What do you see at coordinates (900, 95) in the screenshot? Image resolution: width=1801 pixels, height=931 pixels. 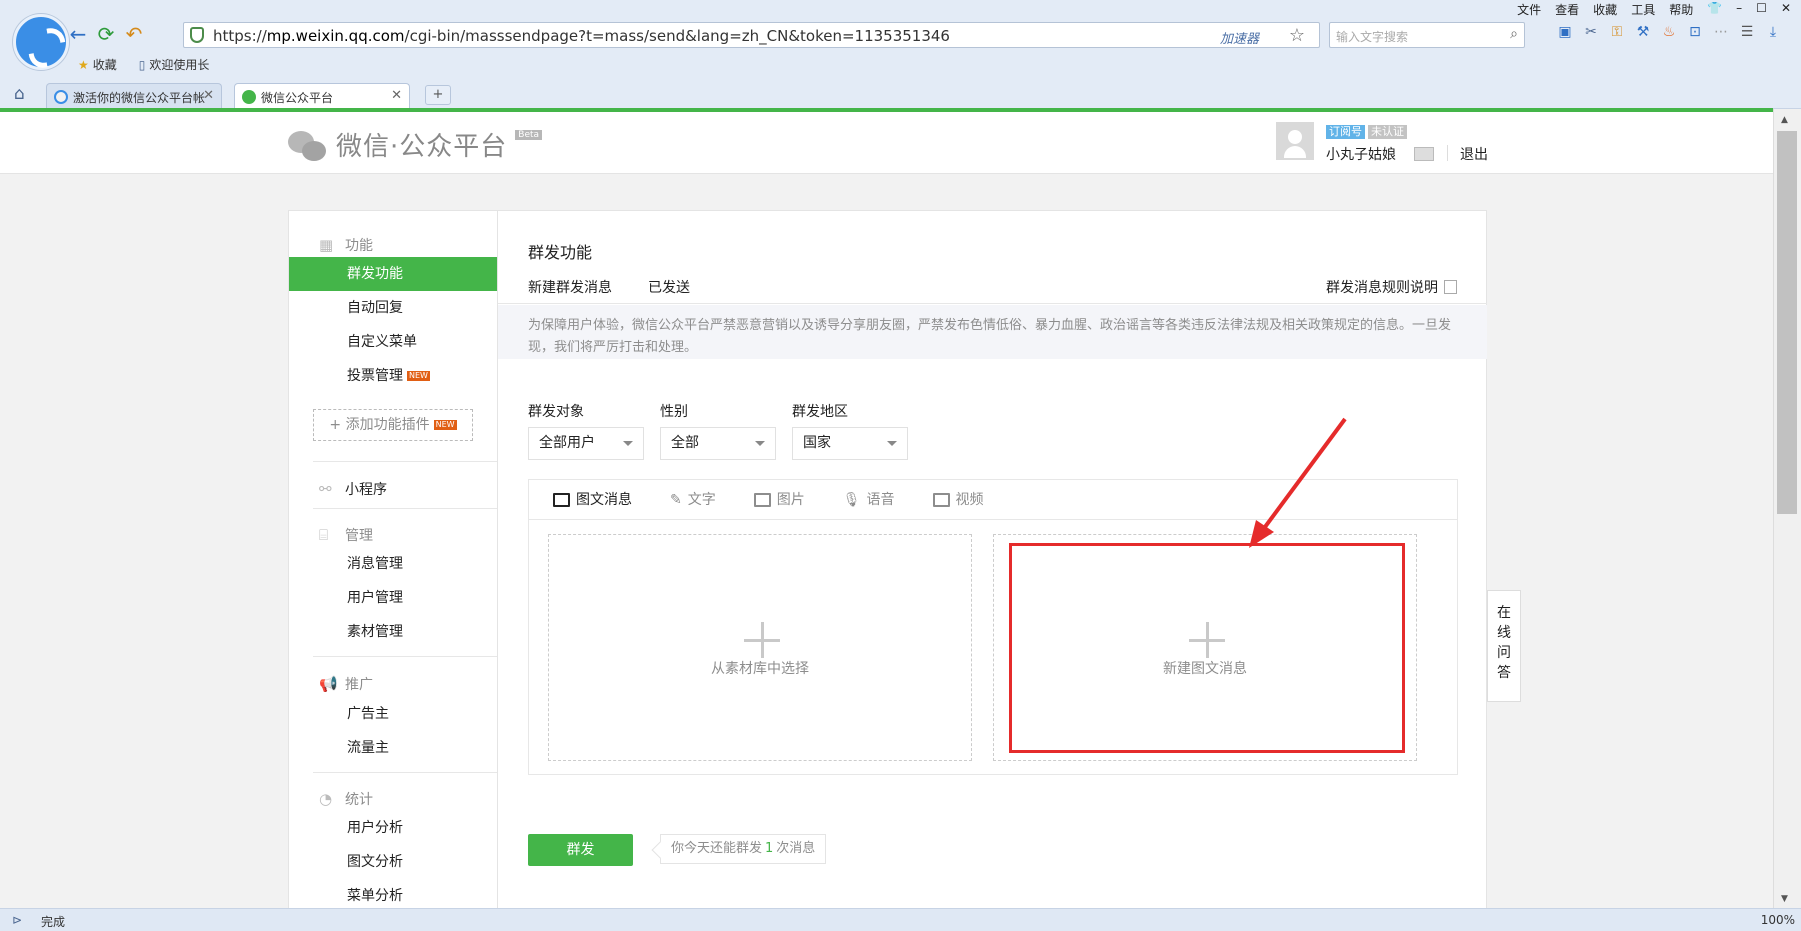 I see `tab-strip: ⌂ 激活你的微信公众平台帐 ✕ 微信公众平台 ✕ +` at bounding box center [900, 95].